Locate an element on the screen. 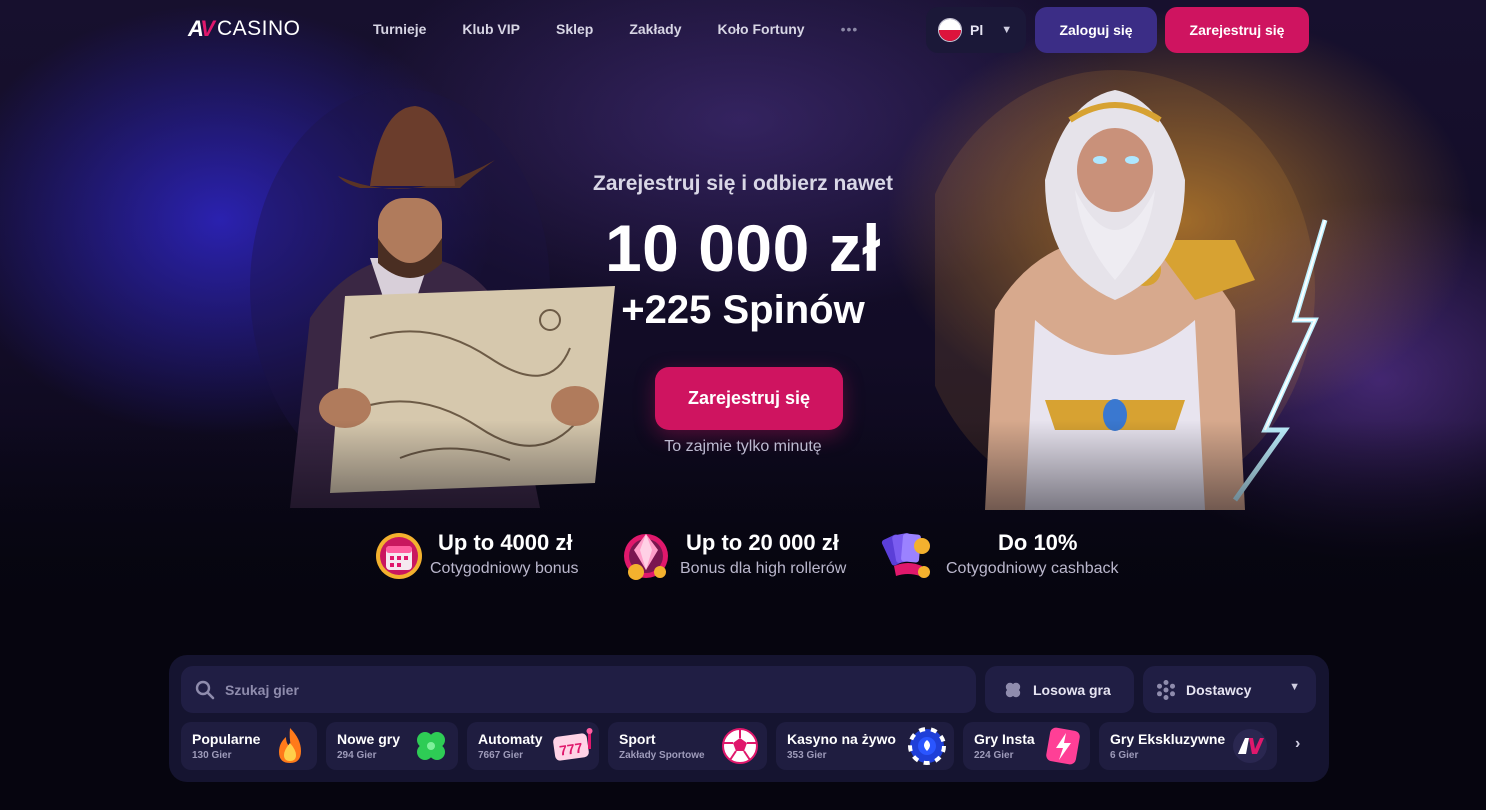  login-button: Zaloguj się is located at coordinates (1096, 30).